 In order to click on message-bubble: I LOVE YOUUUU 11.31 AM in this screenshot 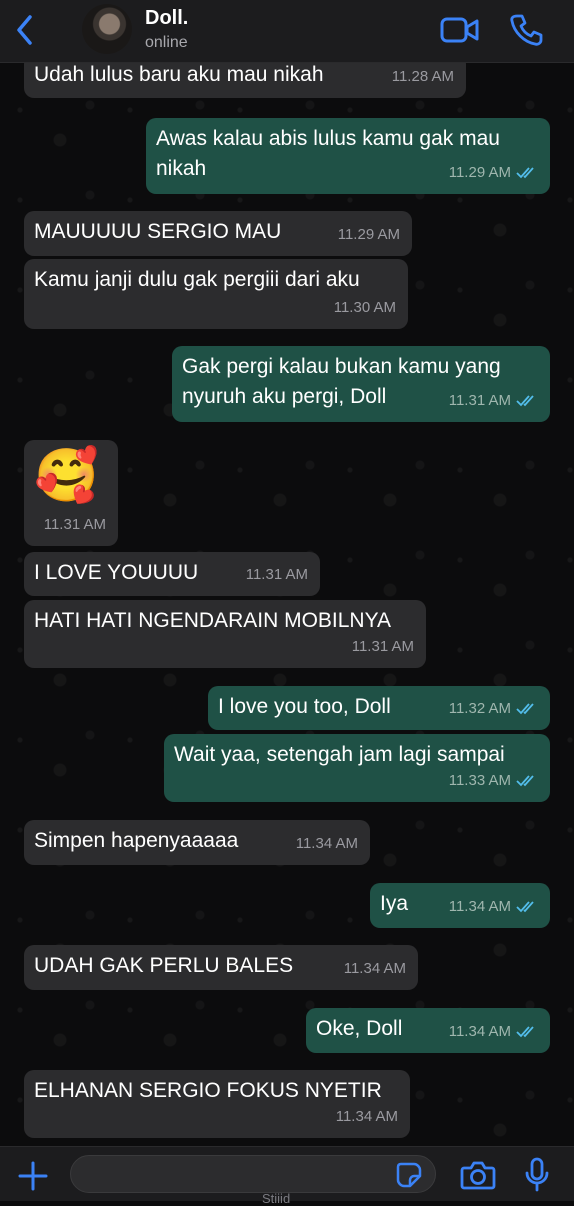, I will do `click(172, 574)`.